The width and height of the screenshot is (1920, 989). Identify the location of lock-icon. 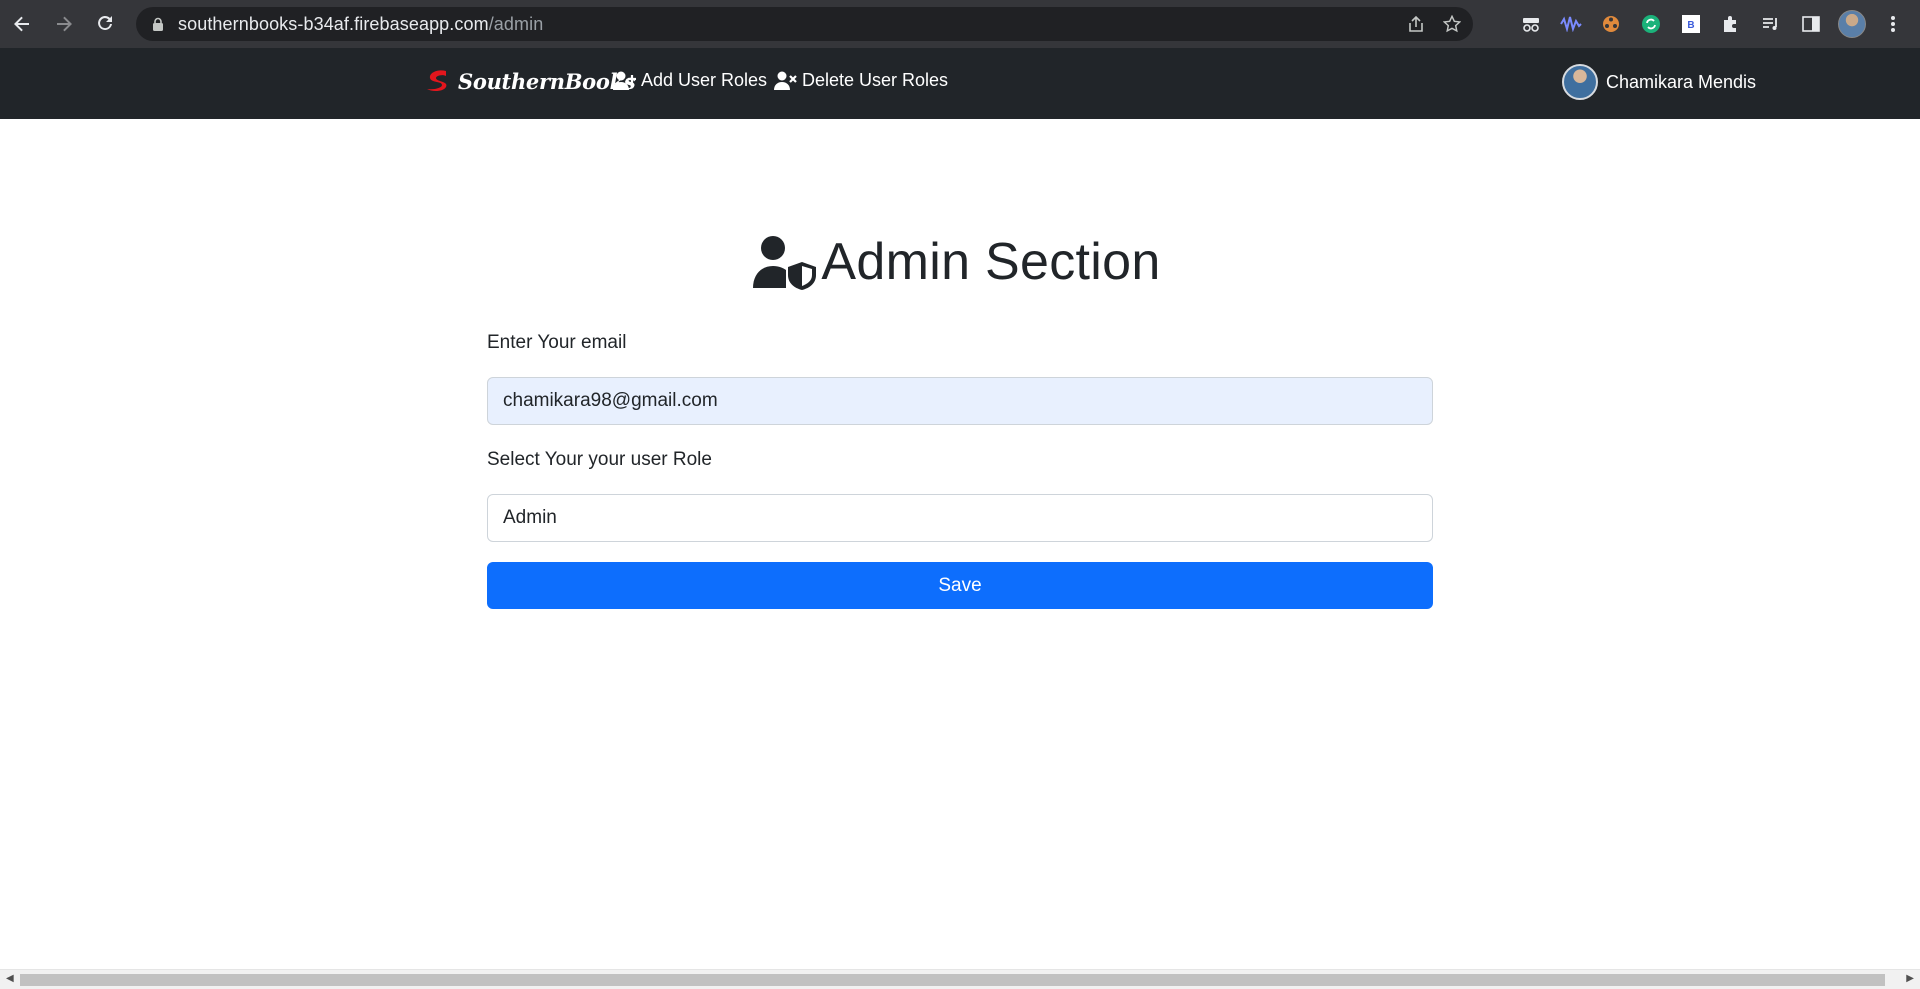
(158, 24).